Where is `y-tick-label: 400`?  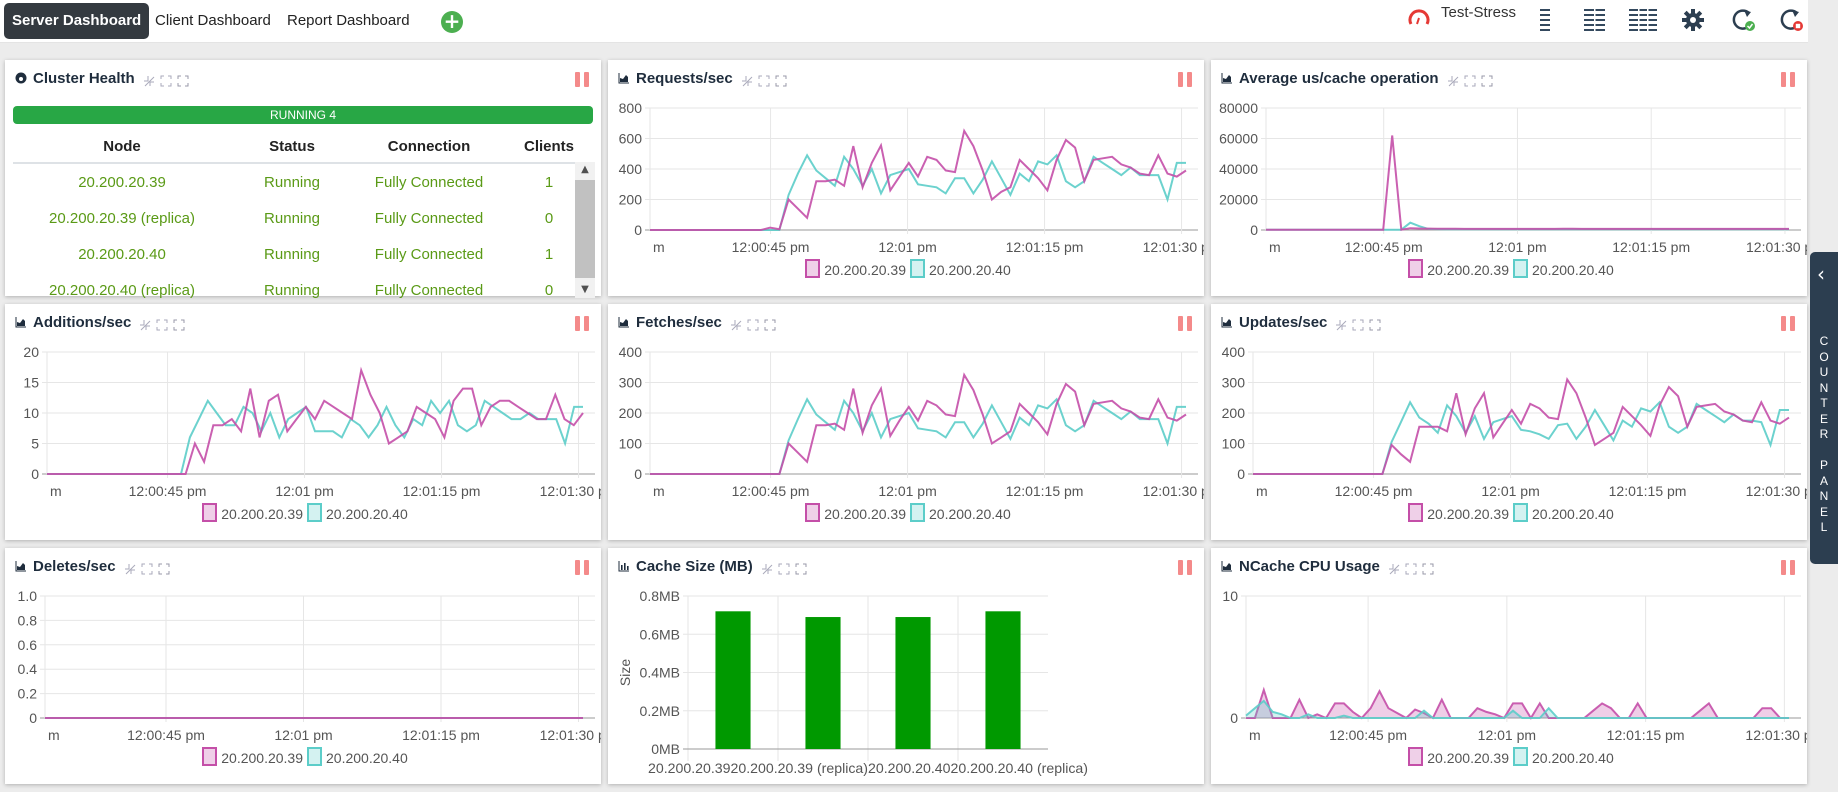 y-tick-label: 400 is located at coordinates (631, 169).